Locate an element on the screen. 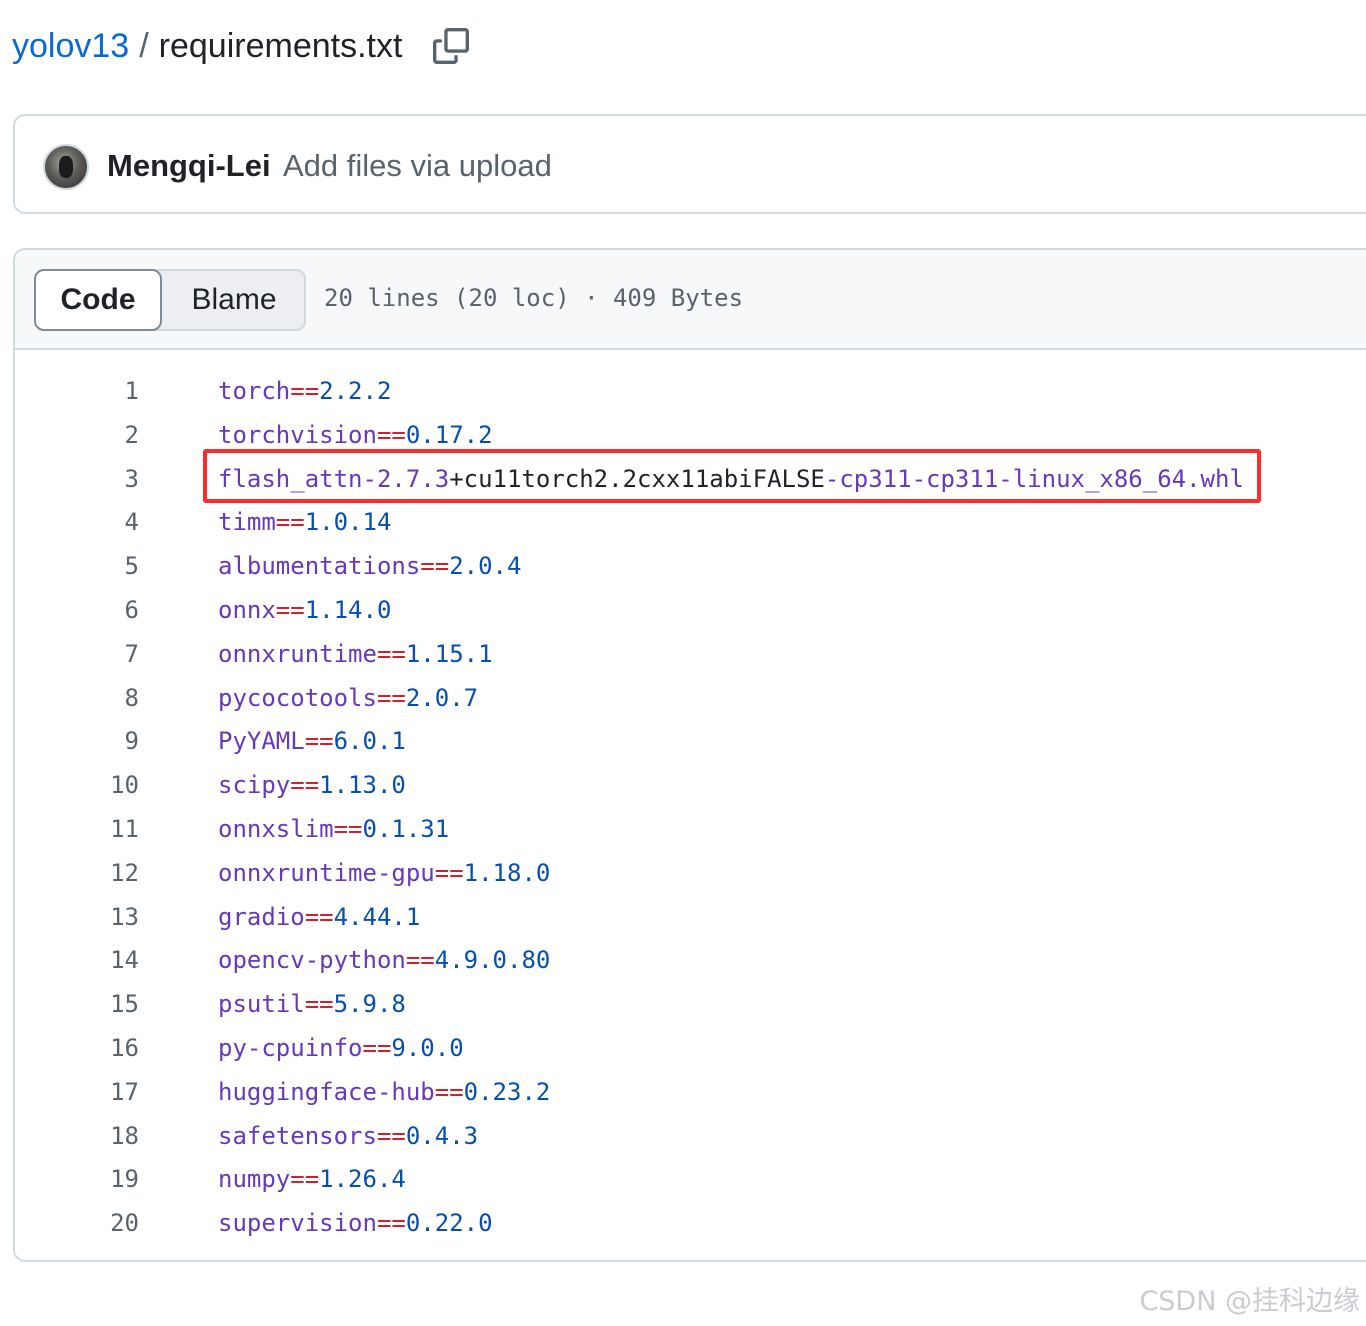  line-number: 6 is located at coordinates (77, 611).